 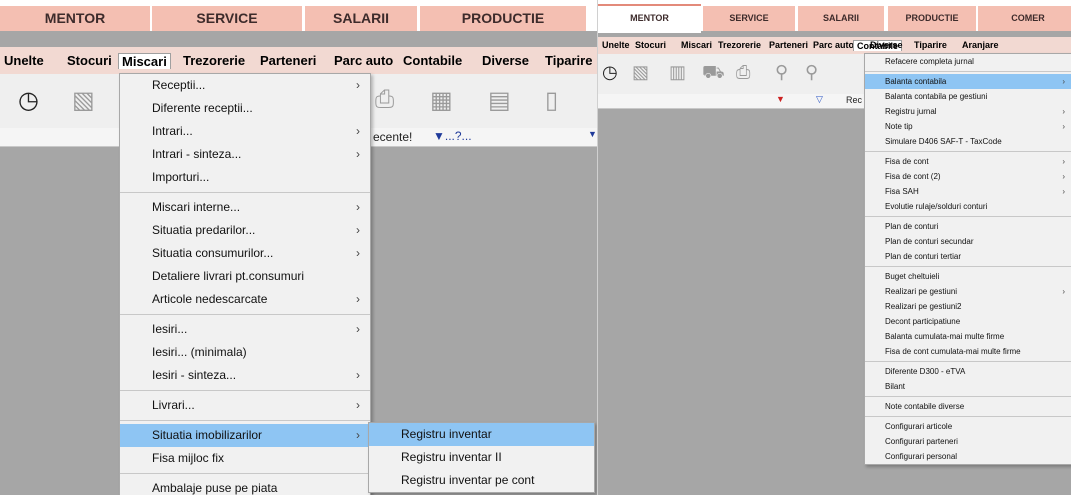 I want to click on menu-item-configurari-articole: Configurari articole, so click(x=968, y=426).